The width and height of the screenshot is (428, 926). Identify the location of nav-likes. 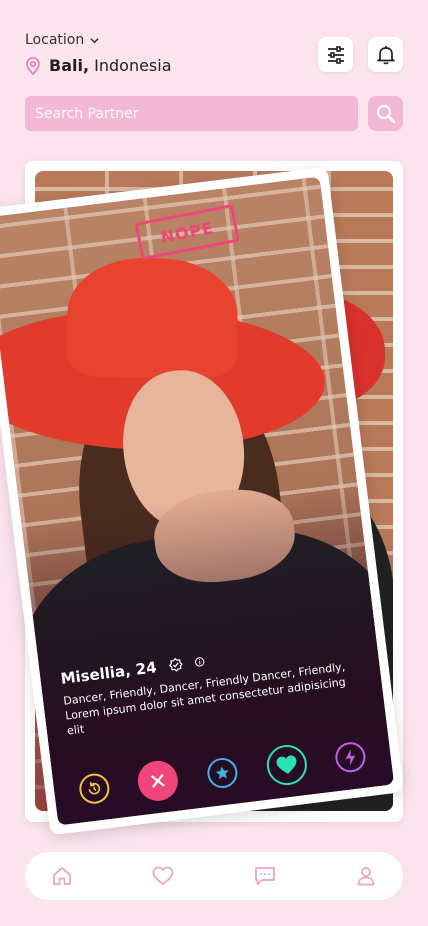
(163, 876).